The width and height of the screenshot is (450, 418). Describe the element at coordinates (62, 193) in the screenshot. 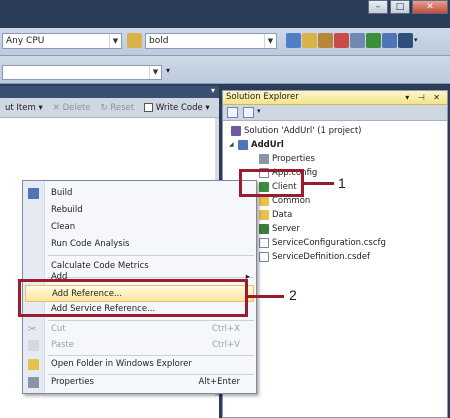

I see `menu-item-label: Build` at that location.